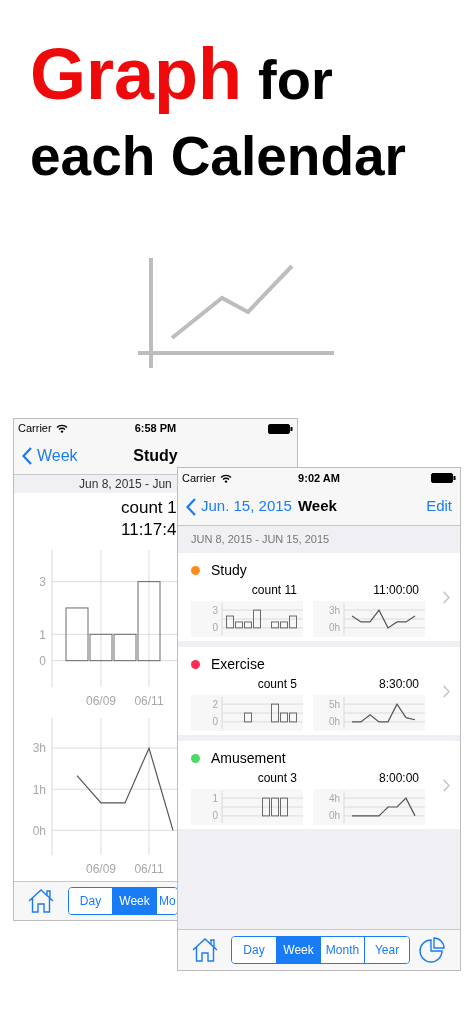 Image resolution: width=473 pixels, height=1024 pixels. What do you see at coordinates (239, 506) in the screenshot?
I see `back-button: Jun. 15, 2015` at bounding box center [239, 506].